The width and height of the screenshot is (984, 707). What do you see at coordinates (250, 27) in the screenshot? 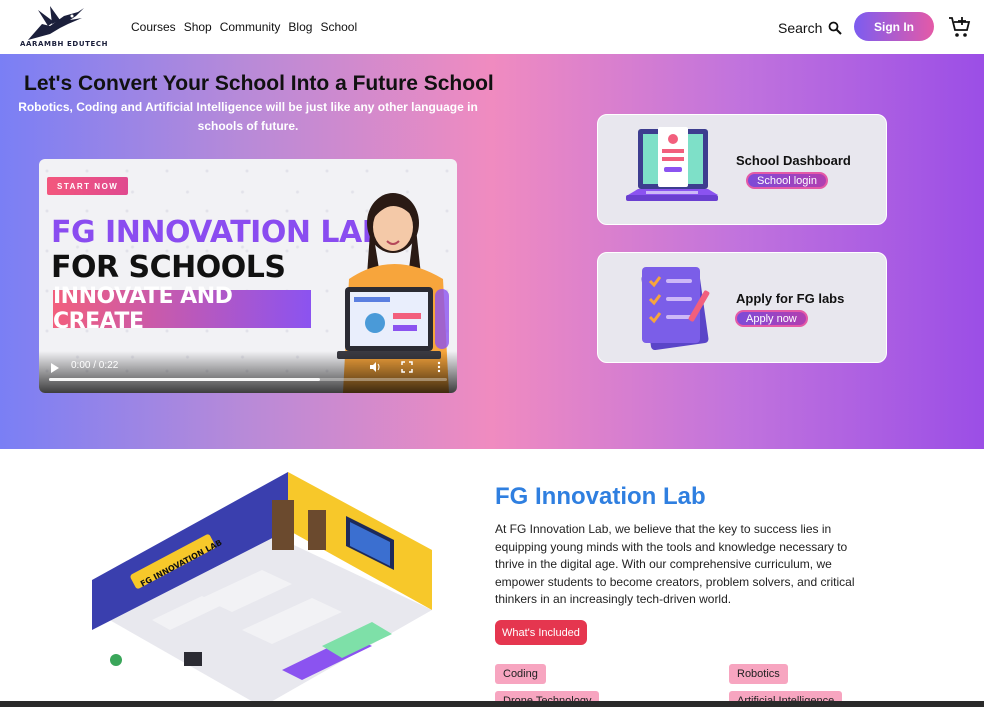
I see `nav-community: Community` at bounding box center [250, 27].